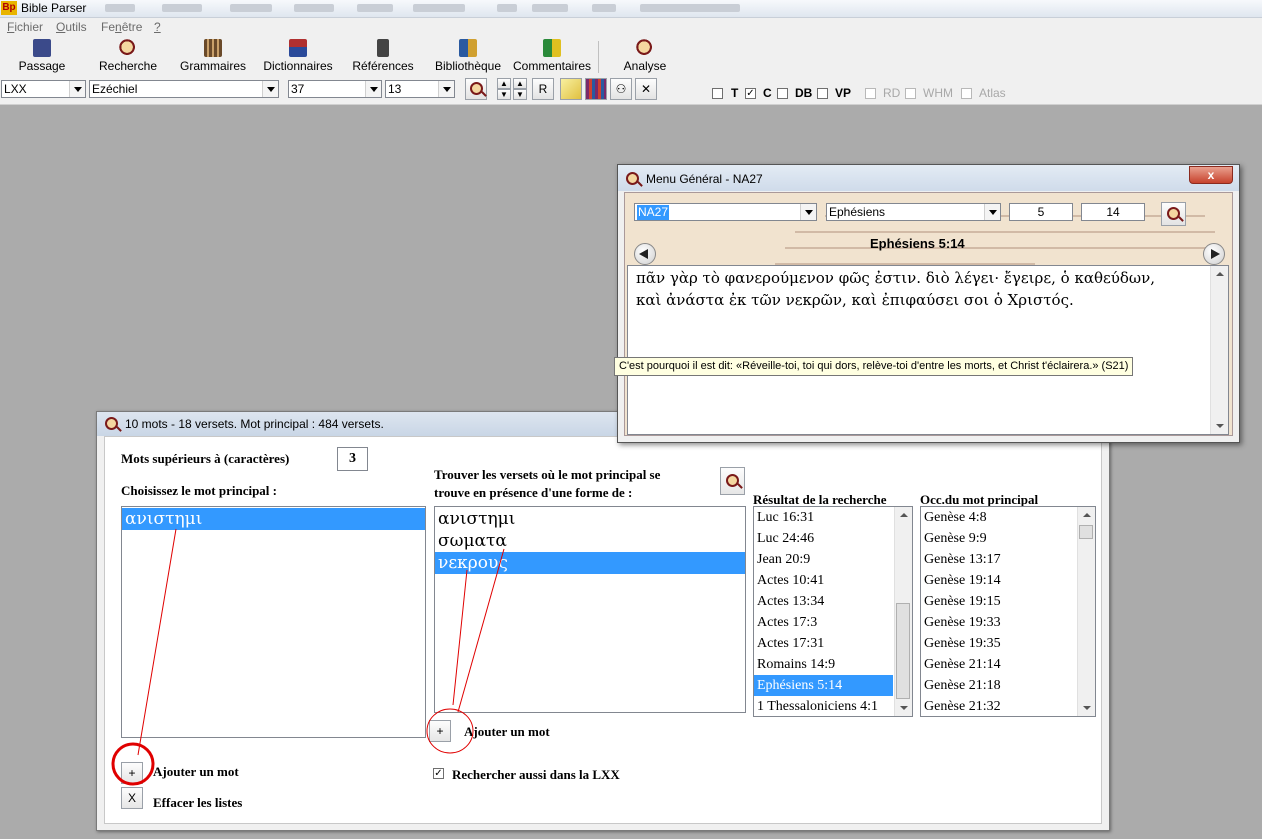  Describe the element at coordinates (308, 657) in the screenshot. I see `annotation-overlay` at that location.